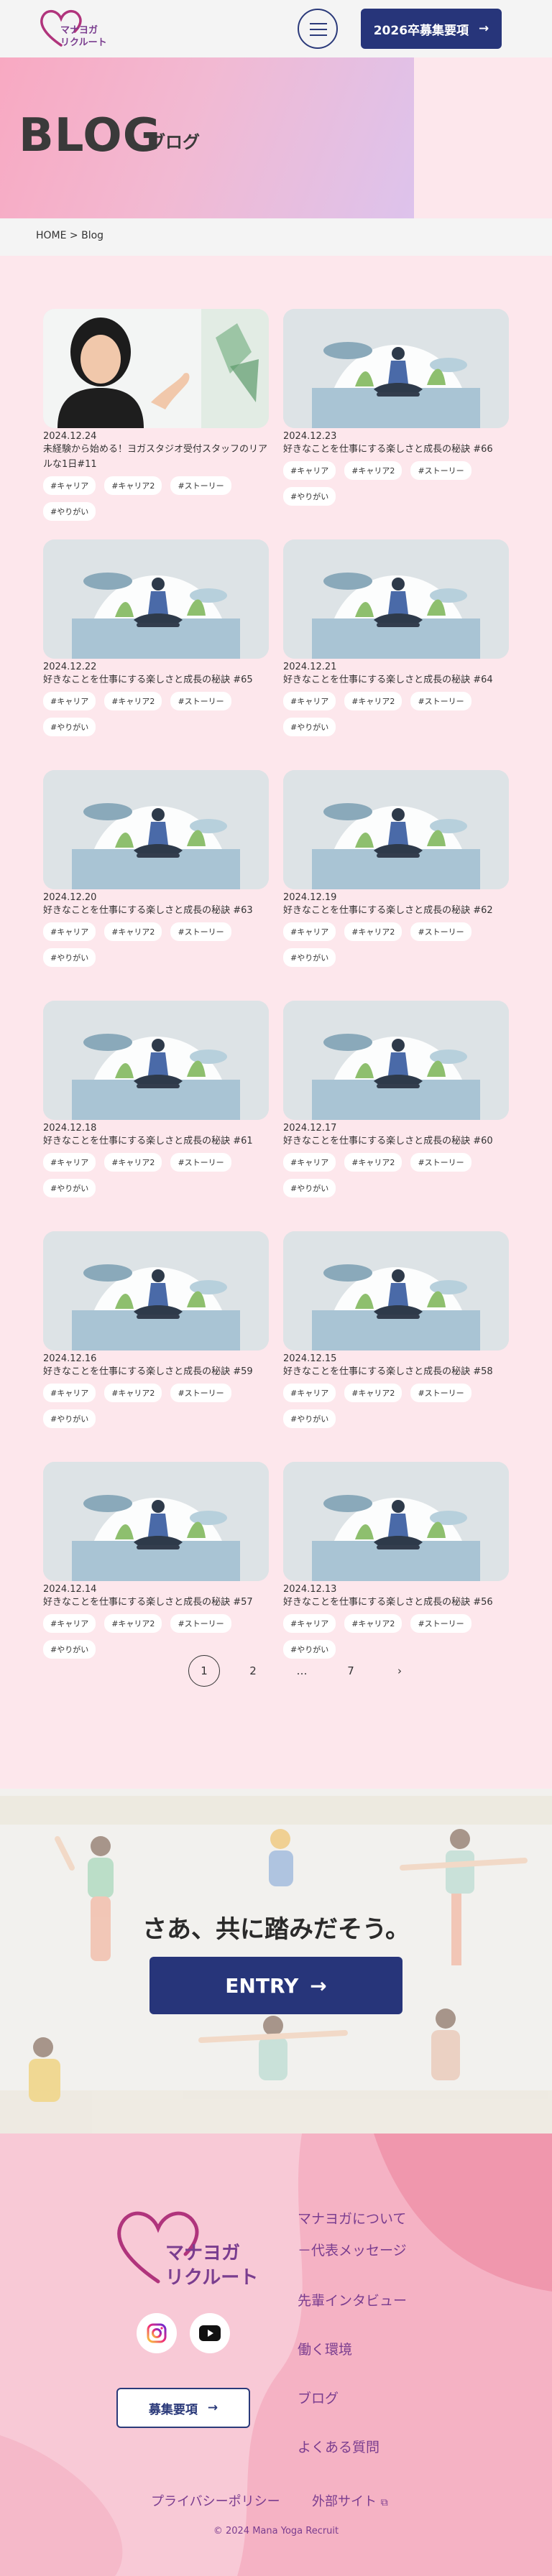  What do you see at coordinates (325, 2348) in the screenshot?
I see `footer-nav-environment: 働く環境` at bounding box center [325, 2348].